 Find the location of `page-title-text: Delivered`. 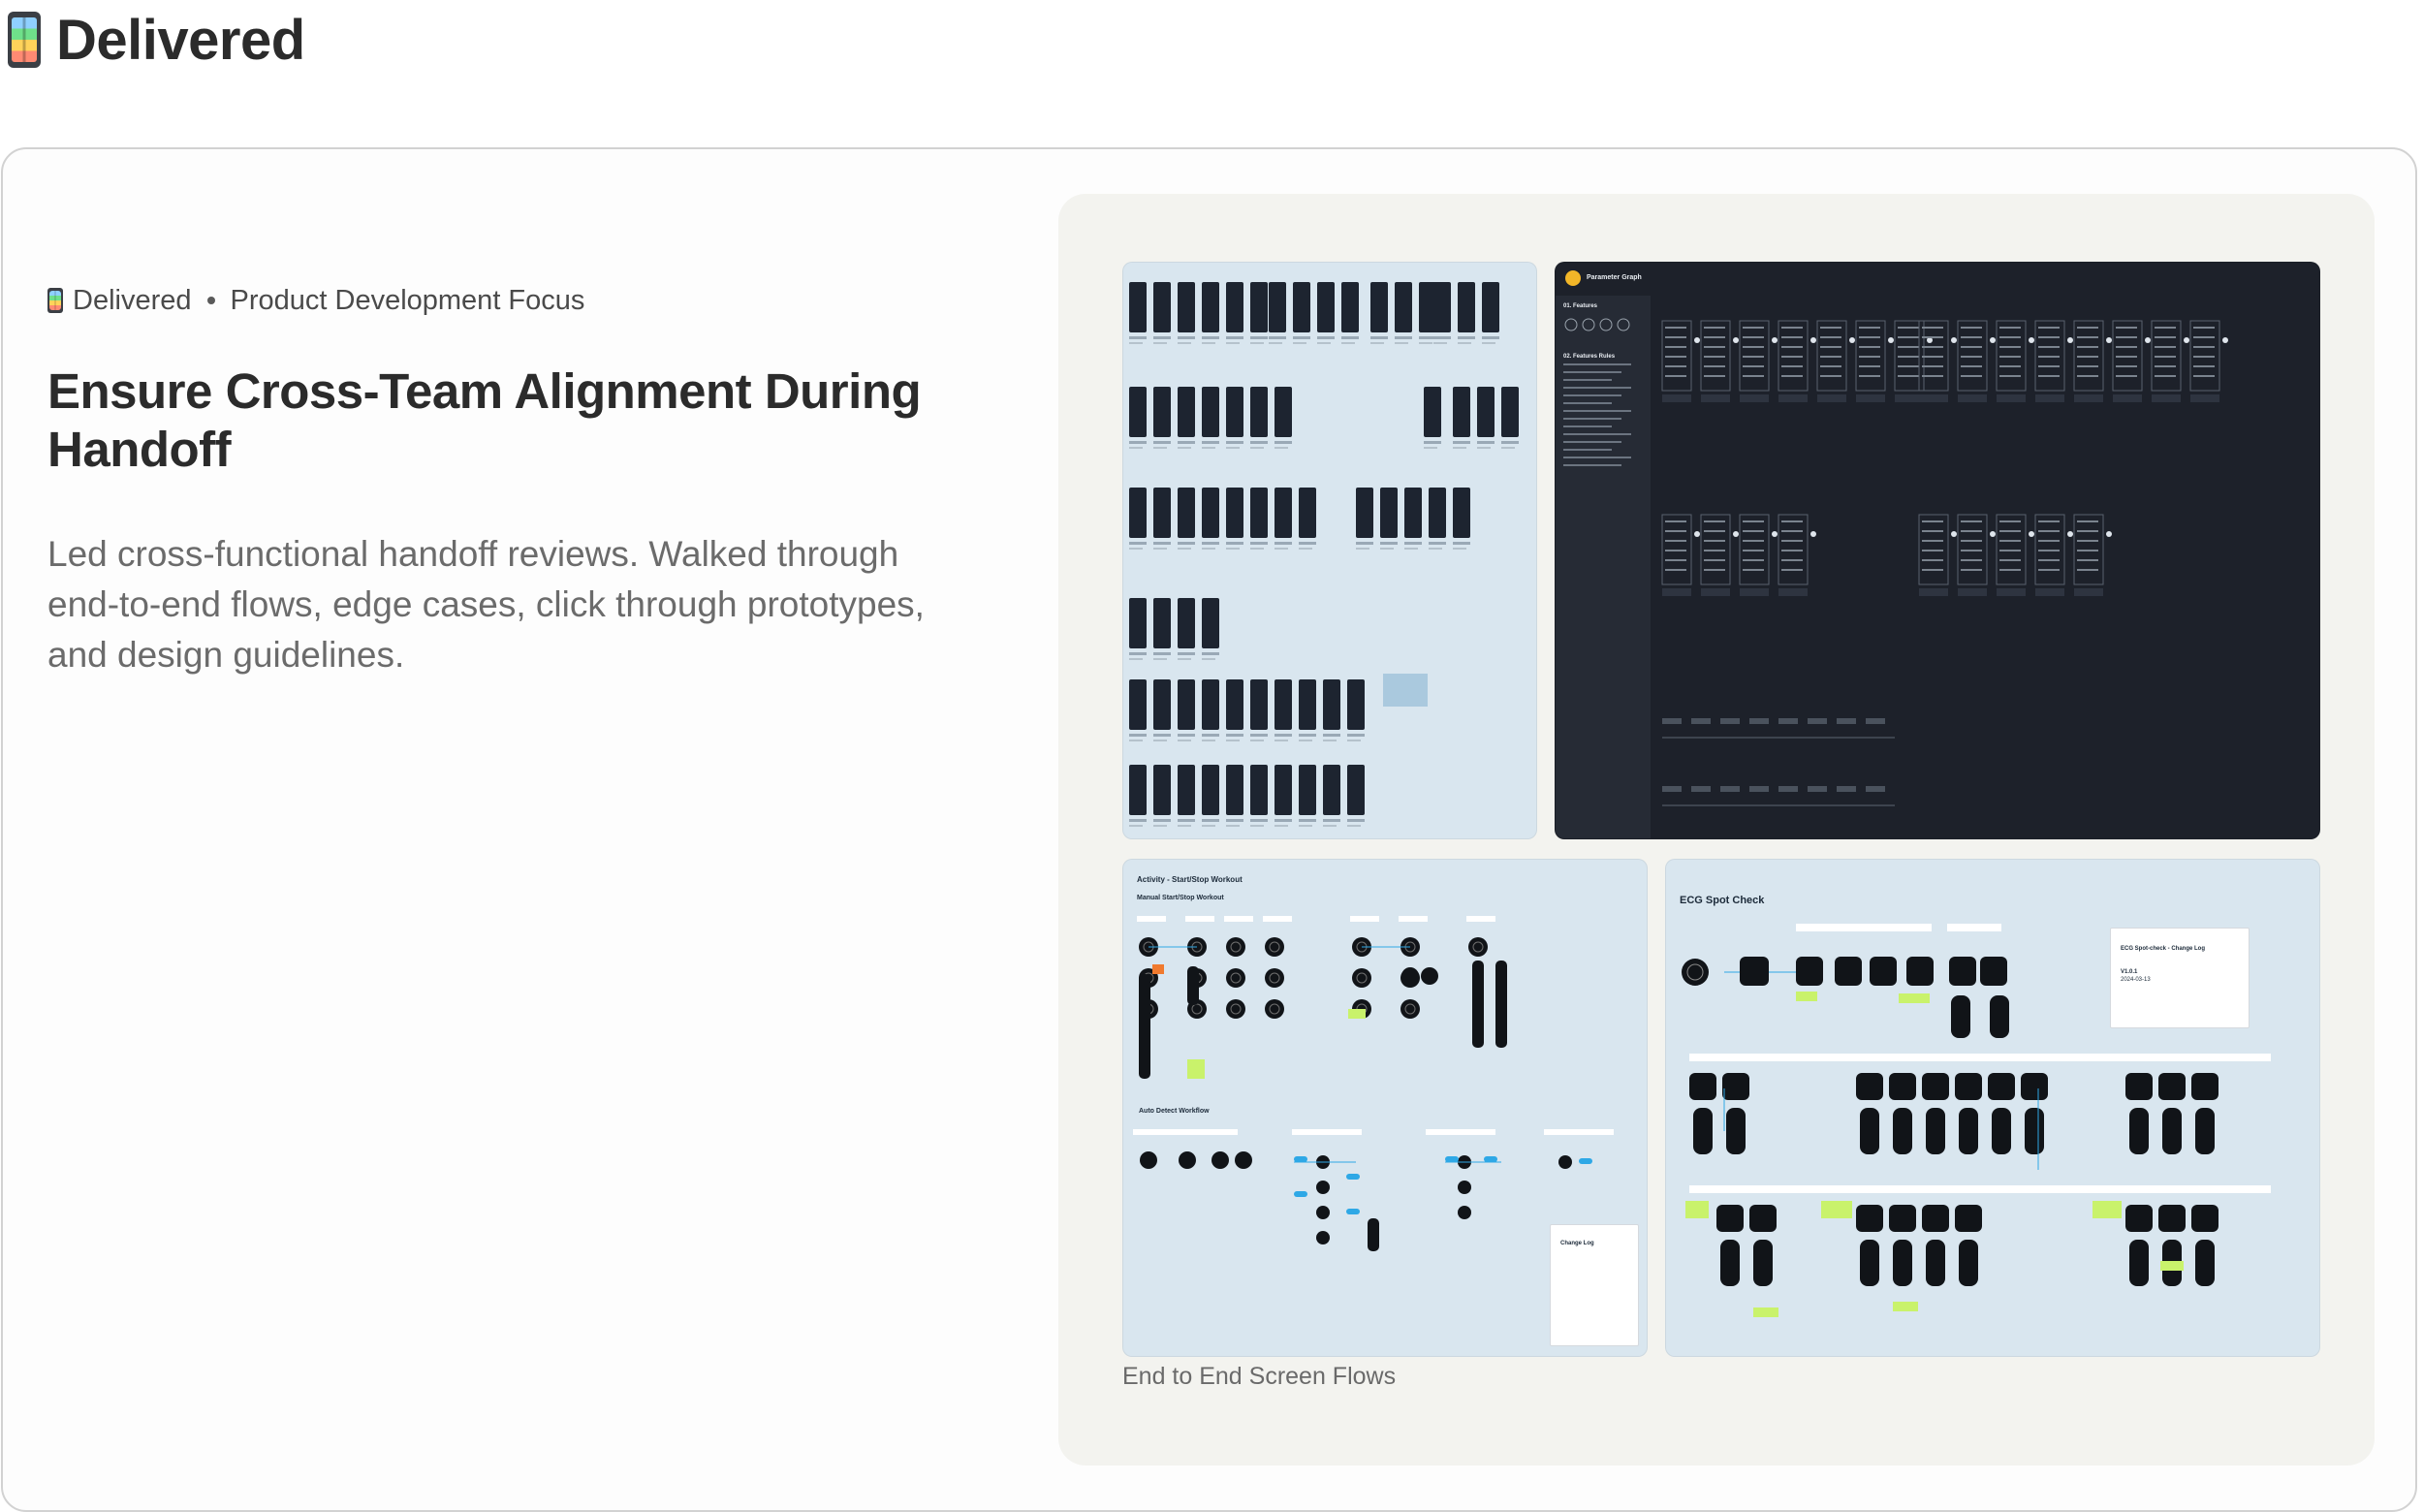

page-title-text: Delivered is located at coordinates (180, 40).